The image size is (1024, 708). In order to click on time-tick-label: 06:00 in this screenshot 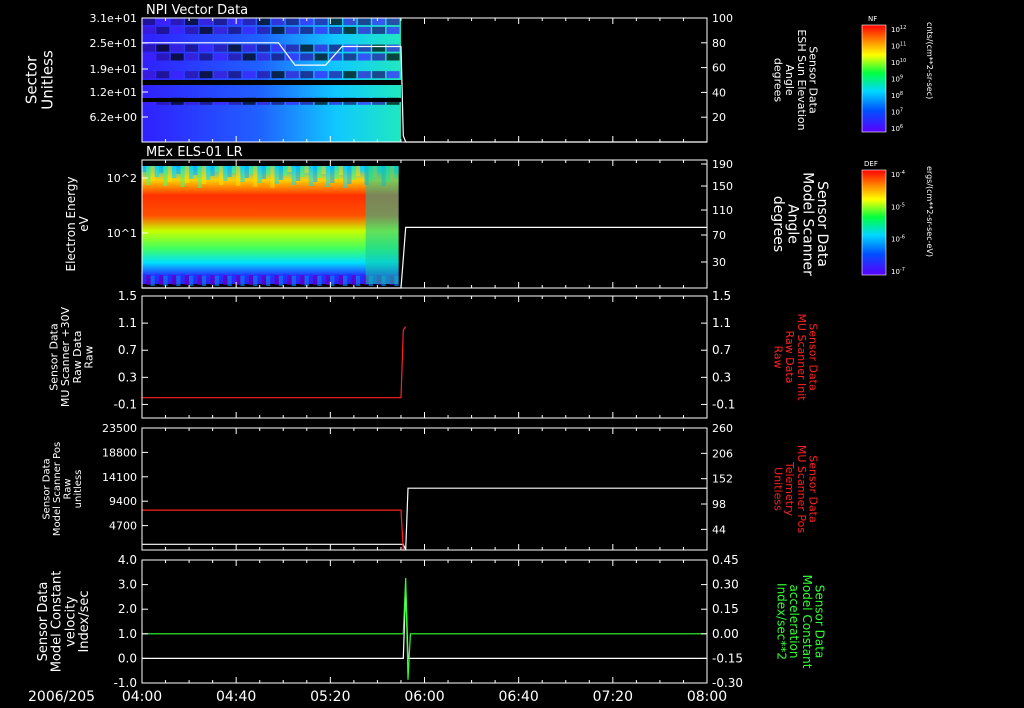, I will do `click(424, 697)`.